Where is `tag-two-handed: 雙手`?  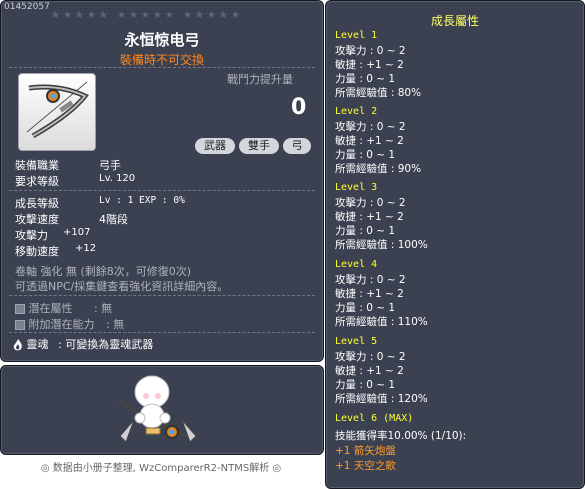 tag-two-handed: 雙手 is located at coordinates (259, 146).